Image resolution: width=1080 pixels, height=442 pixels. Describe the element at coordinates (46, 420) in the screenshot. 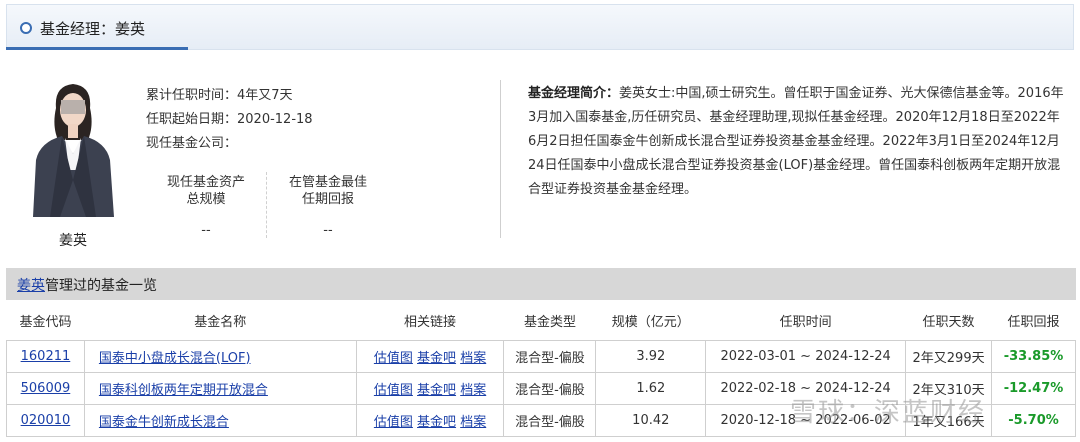

I see `fund-code-link: 020010` at that location.